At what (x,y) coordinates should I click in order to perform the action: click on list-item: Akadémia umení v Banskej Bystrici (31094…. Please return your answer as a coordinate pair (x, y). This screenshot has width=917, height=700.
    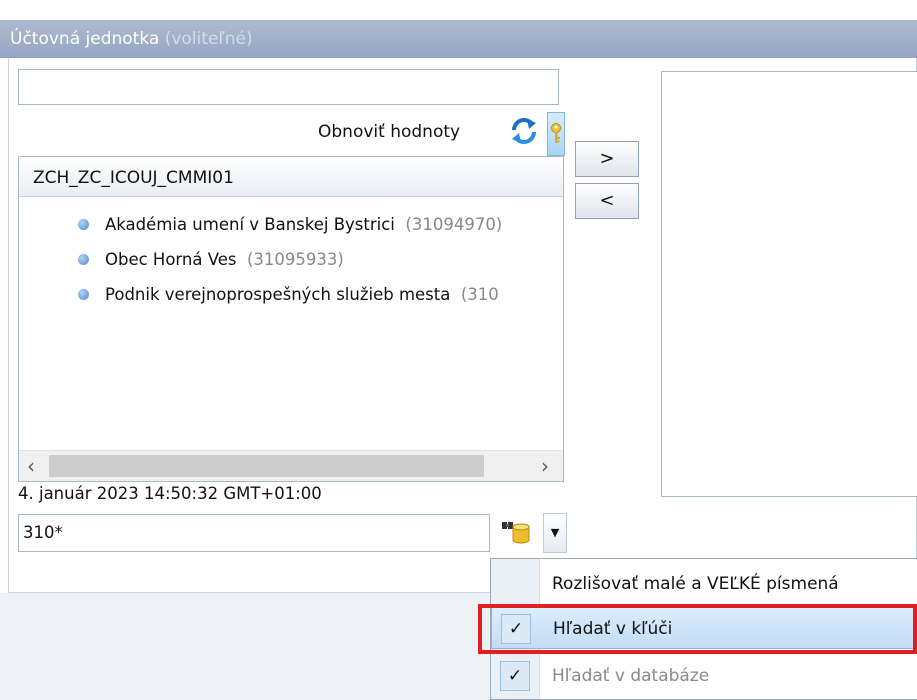
    Looking at the image, I should click on (291, 224).